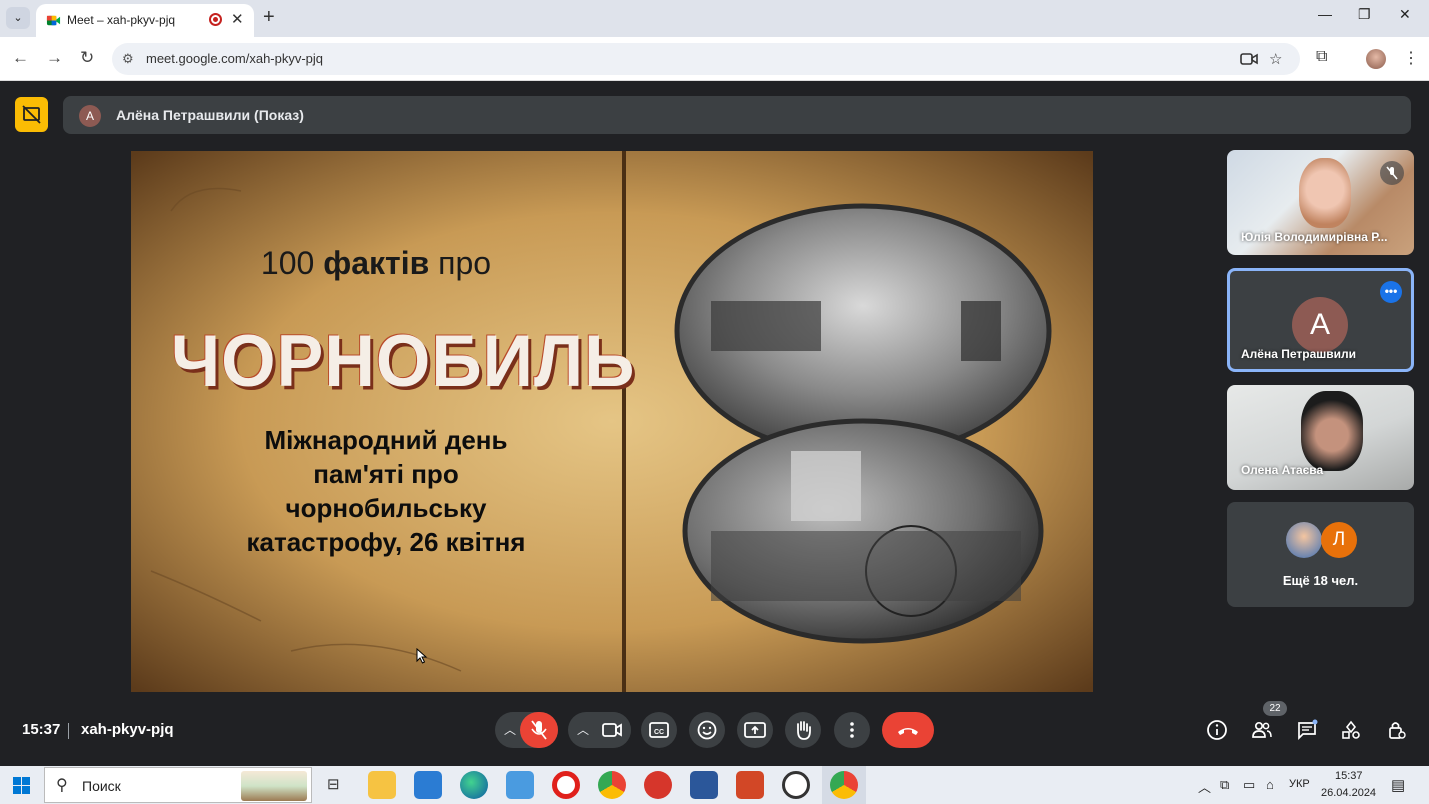 The image size is (1429, 804). What do you see at coordinates (796, 785) in the screenshot?
I see `media-player-icon` at bounding box center [796, 785].